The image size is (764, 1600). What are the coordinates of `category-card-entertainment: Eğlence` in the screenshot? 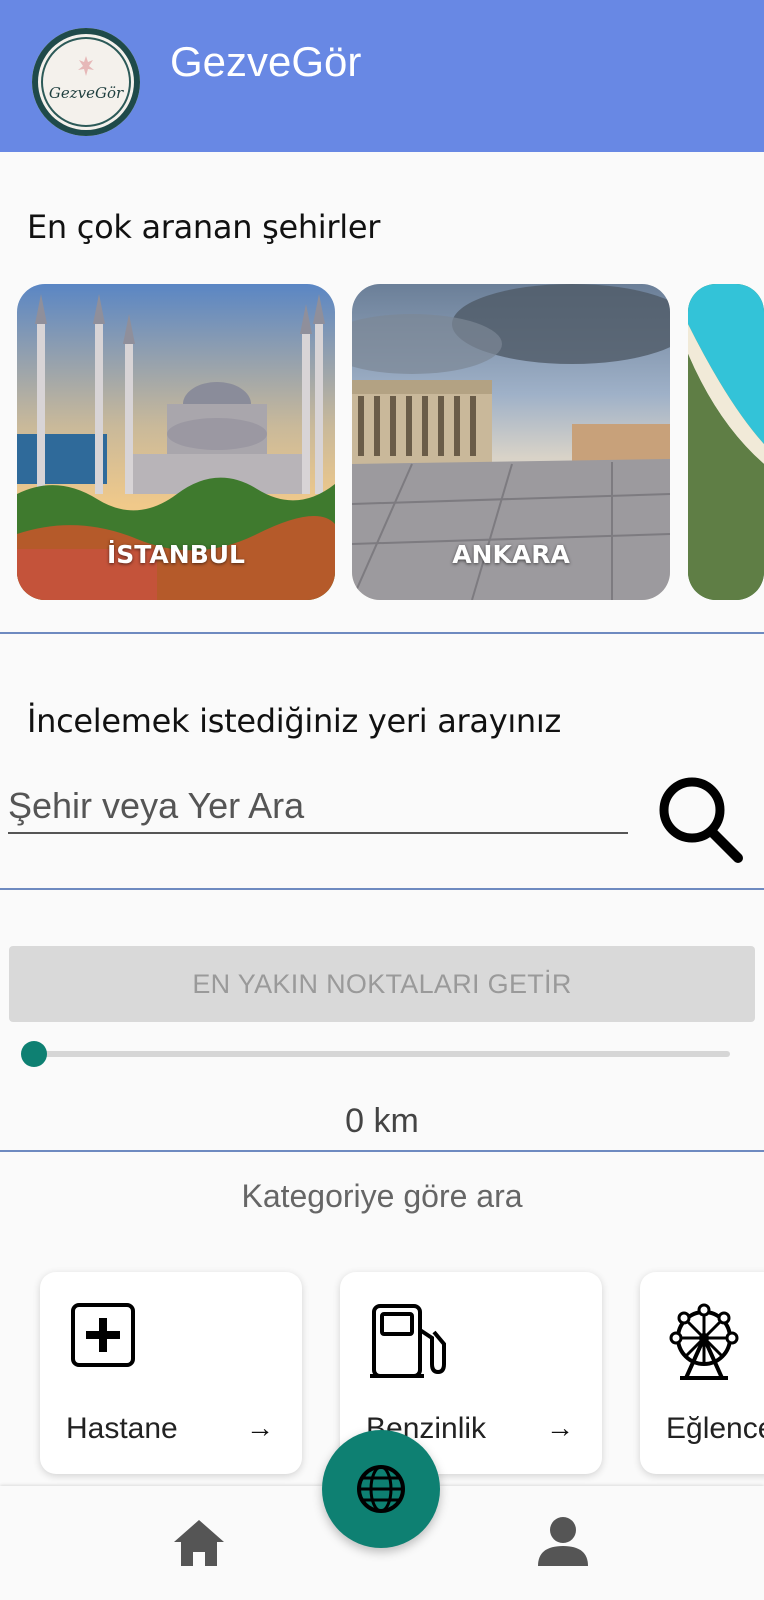 It's located at (702, 1373).